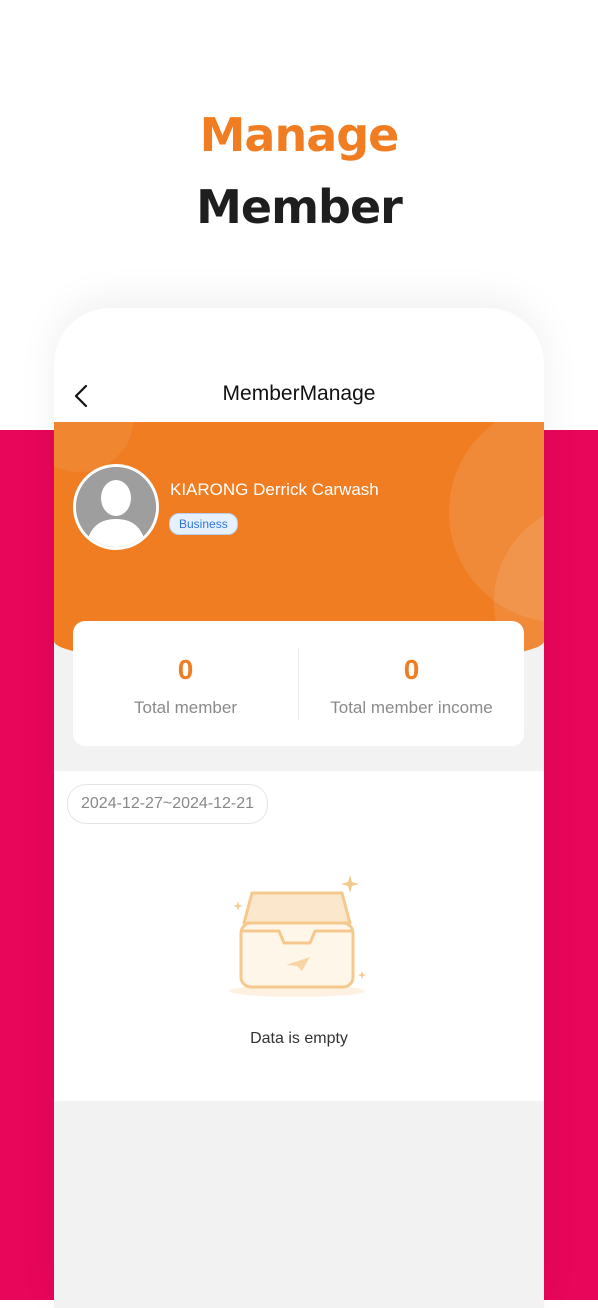 This screenshot has height=1308, width=598. What do you see at coordinates (168, 804) in the screenshot?
I see `date-range-filter: 2024-12-27~2024-12-21` at bounding box center [168, 804].